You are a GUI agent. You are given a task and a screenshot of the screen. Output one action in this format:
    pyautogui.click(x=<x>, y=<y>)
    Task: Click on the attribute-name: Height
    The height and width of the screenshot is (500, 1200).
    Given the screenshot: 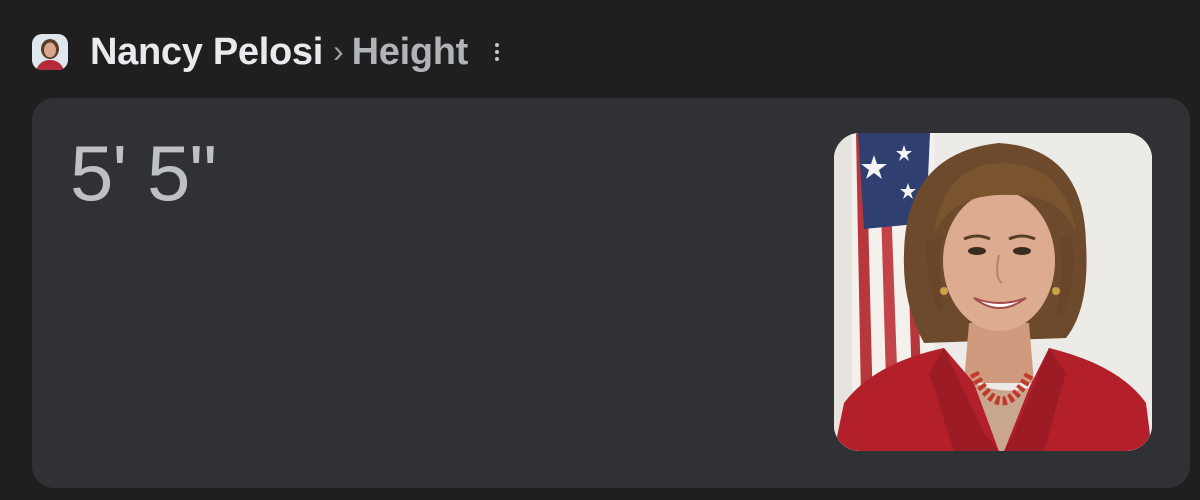 What is the action you would take?
    pyautogui.click(x=410, y=51)
    